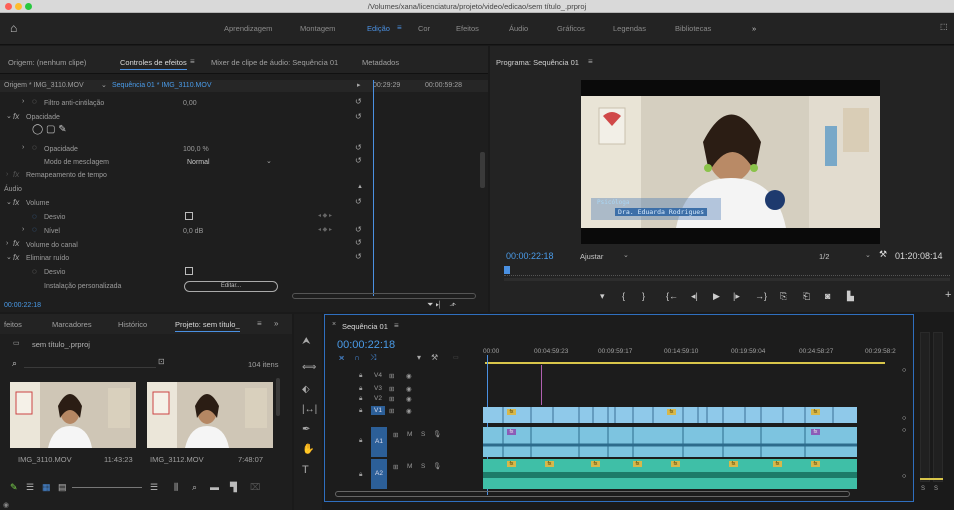 The image size is (954, 510). I want to click on mute-button: M, so click(409, 466).